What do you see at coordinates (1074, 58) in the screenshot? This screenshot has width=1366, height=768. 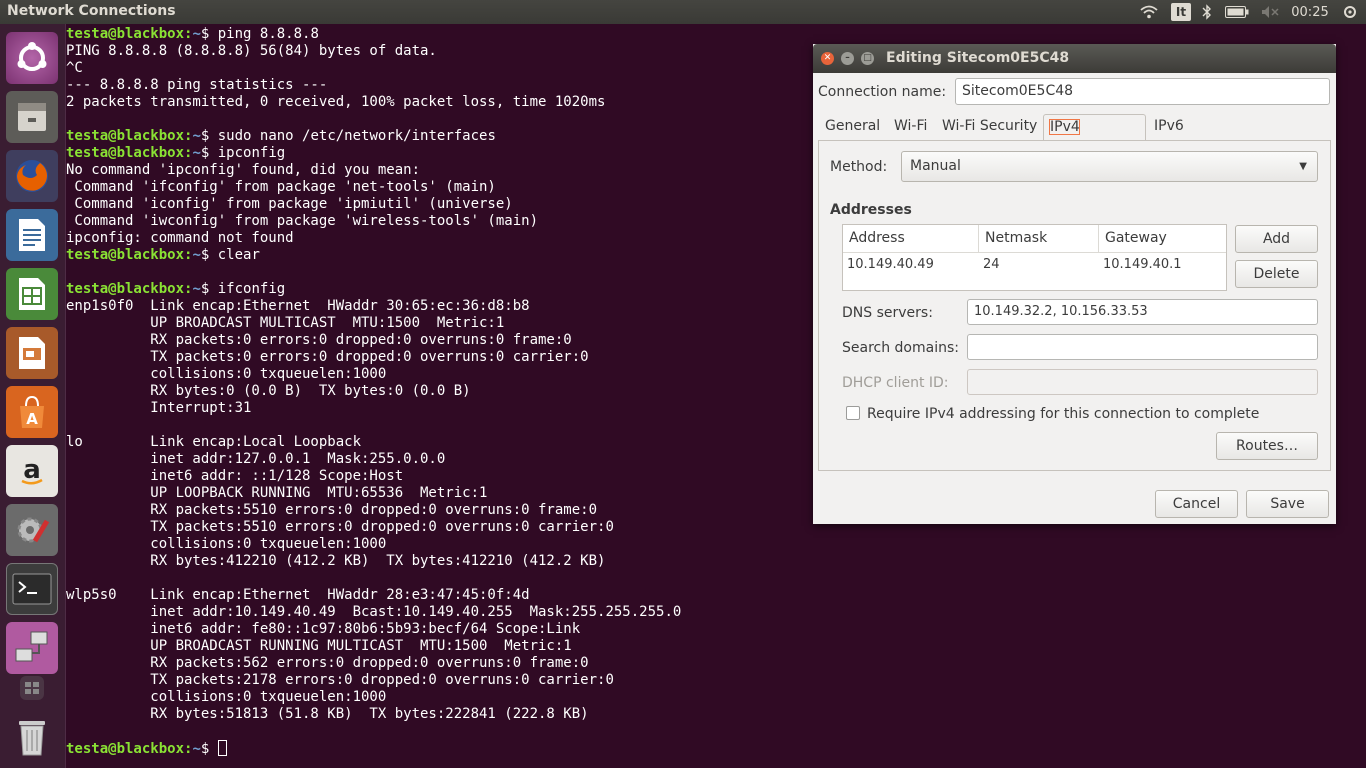 I see `dialog-titlebar: ✕ – □ Editing Sitecom0E5C48` at bounding box center [1074, 58].